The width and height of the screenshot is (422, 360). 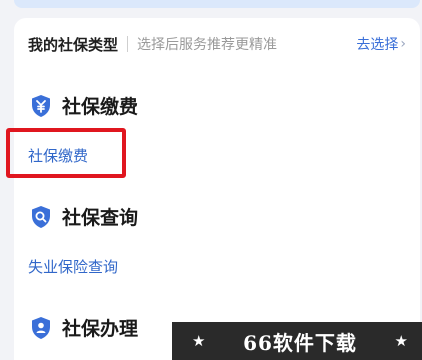 What do you see at coordinates (377, 45) in the screenshot?
I see `select-type-label: 去选择` at bounding box center [377, 45].